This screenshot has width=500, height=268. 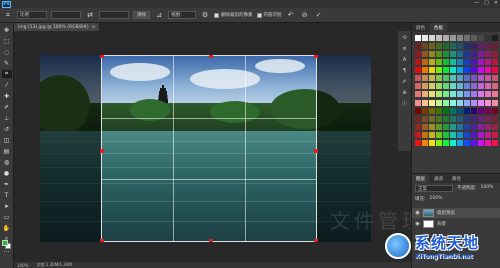 I want to click on history-icon: ⟲, so click(x=405, y=37).